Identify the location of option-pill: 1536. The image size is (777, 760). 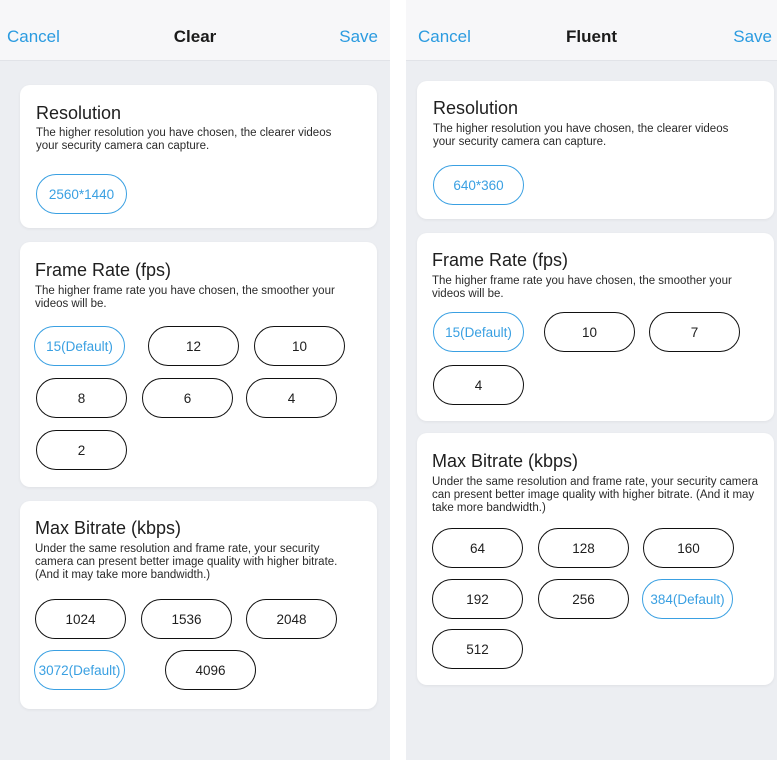
(186, 619).